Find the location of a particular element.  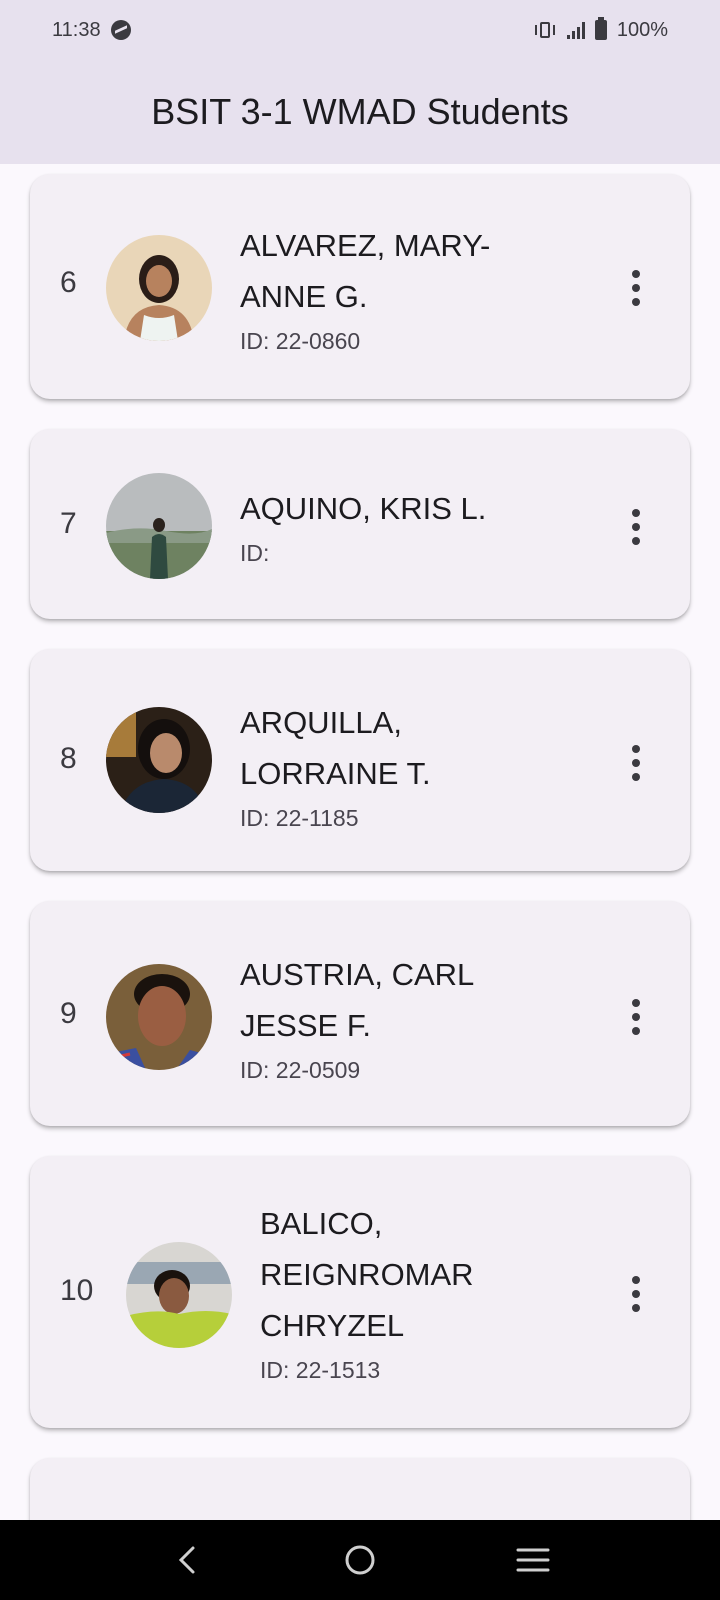

student-card: 9 AUSTRIA, CARL JESSE F. ID: 22-0509 is located at coordinates (360, 1013).